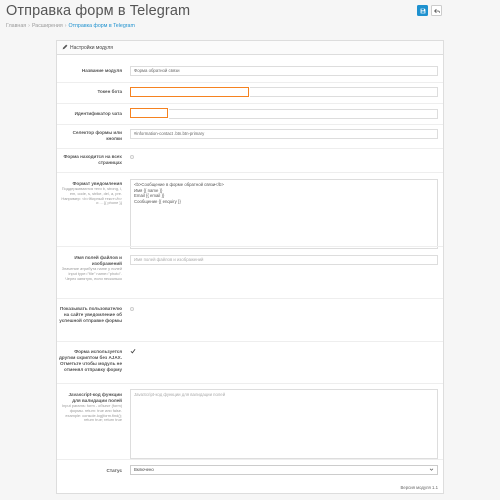  I want to click on status-select-value: Включено, so click(144, 469).